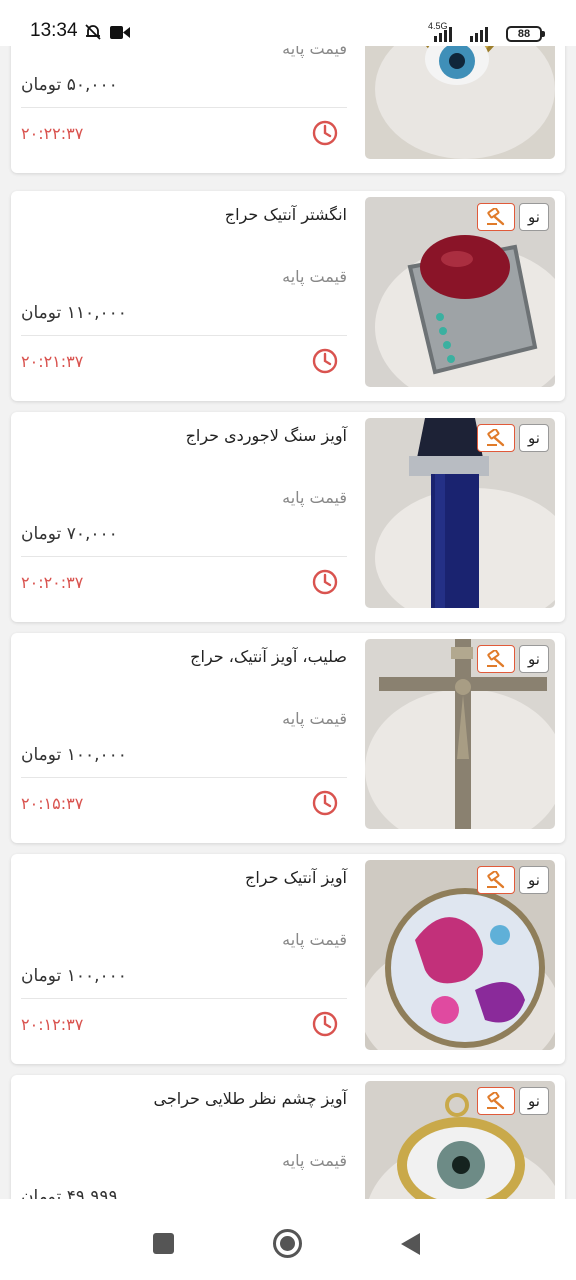 The height and width of the screenshot is (1280, 576). What do you see at coordinates (268, 656) in the screenshot?
I see `product-title: صلیب، آویز آنتیک، حراج` at bounding box center [268, 656].